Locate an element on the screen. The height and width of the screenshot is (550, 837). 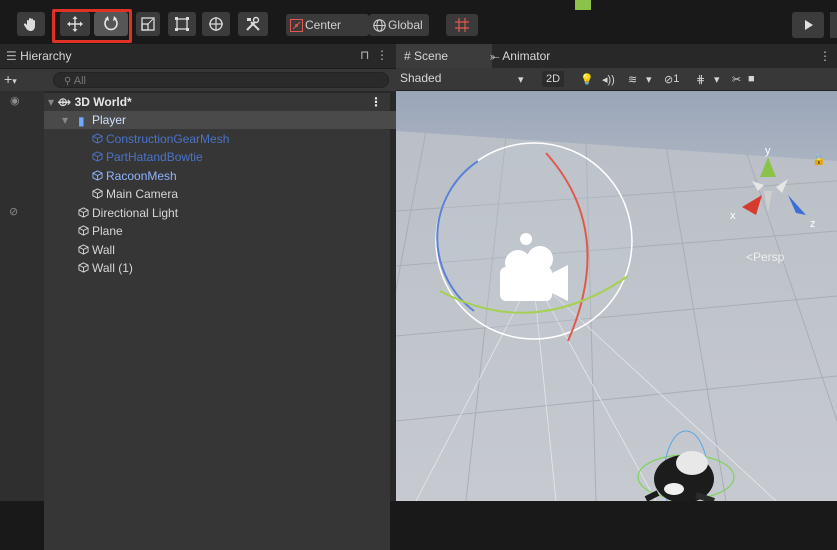
hierarchy-item: Main Camera is located at coordinates (111, 194).